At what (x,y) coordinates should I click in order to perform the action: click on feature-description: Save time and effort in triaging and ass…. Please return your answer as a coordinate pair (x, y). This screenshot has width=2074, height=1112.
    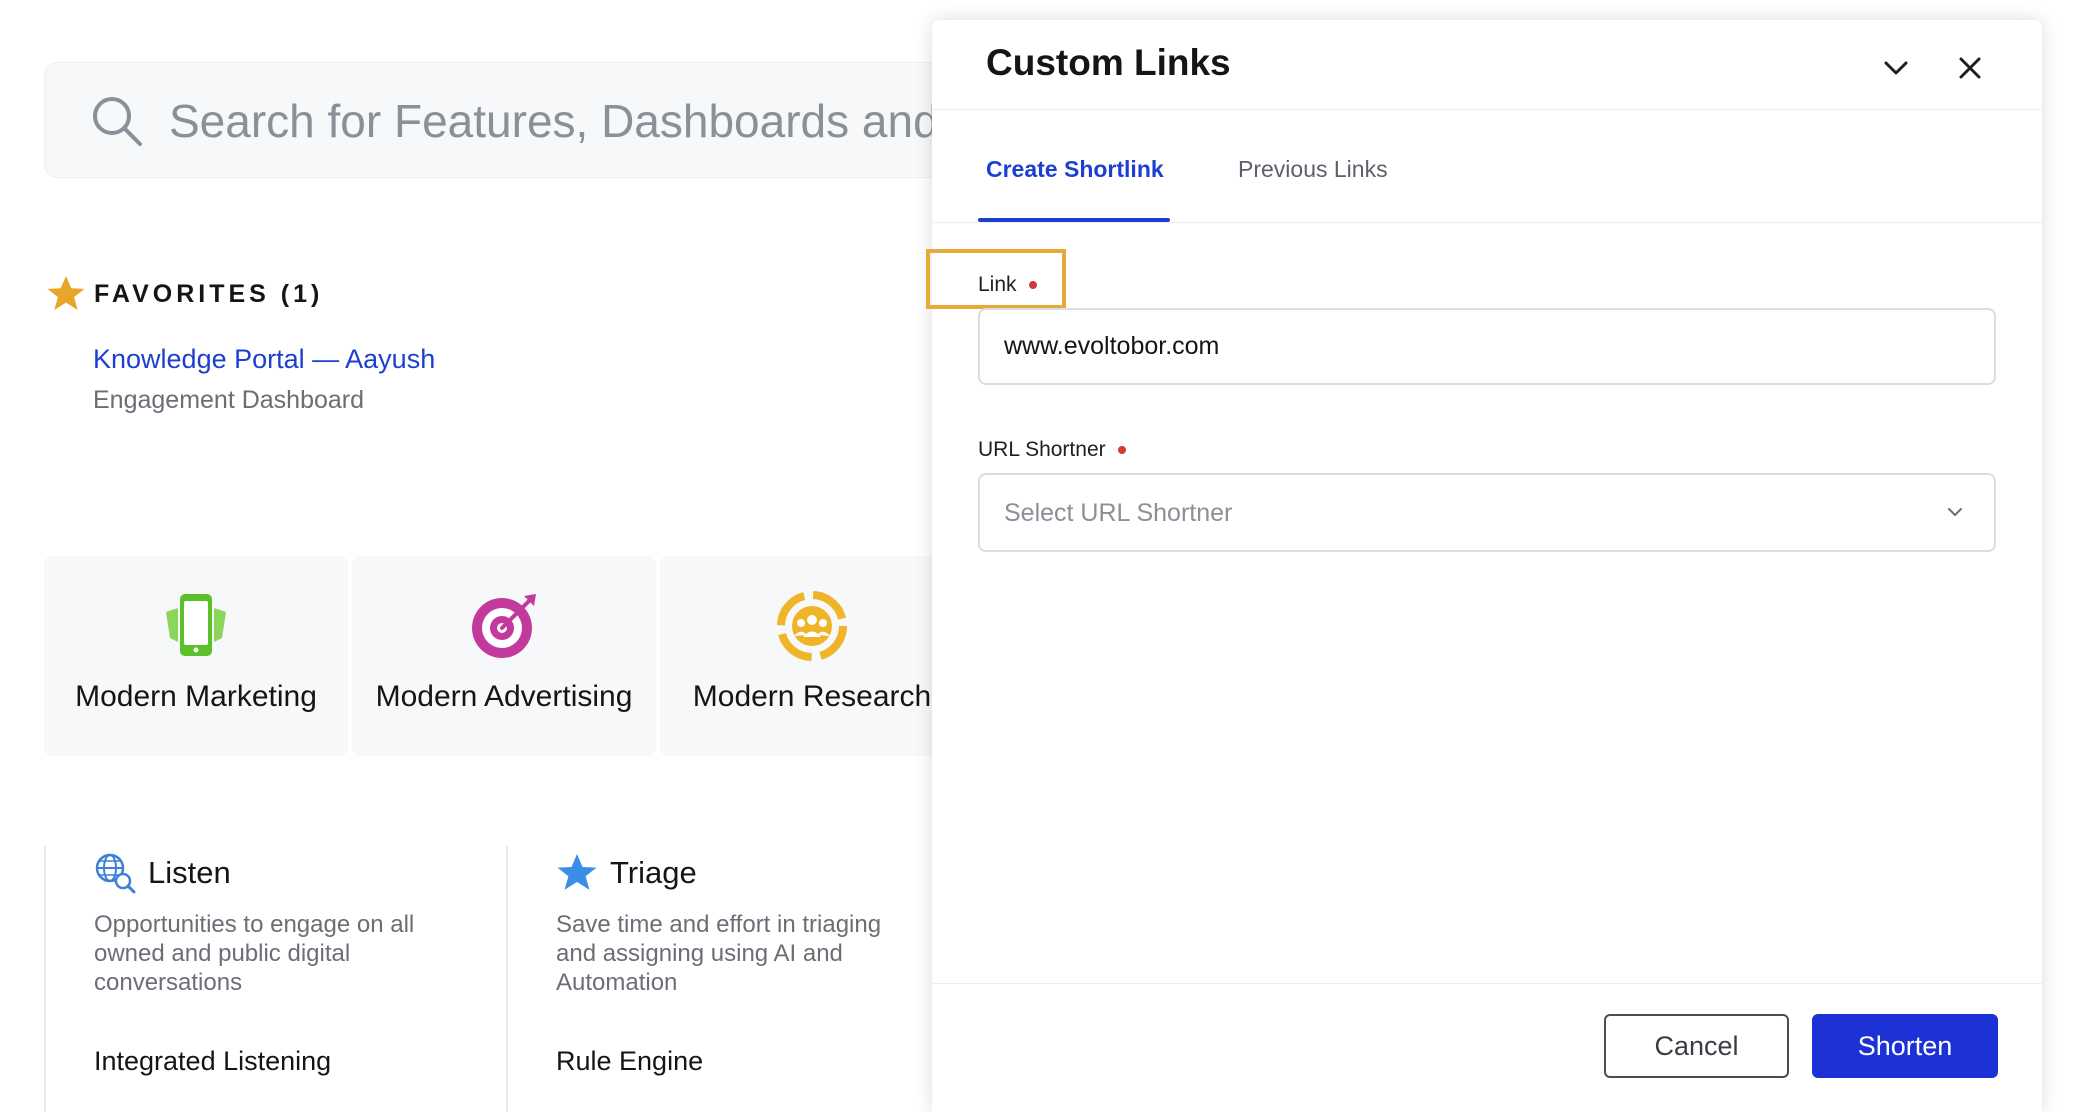
    Looking at the image, I should click on (719, 953).